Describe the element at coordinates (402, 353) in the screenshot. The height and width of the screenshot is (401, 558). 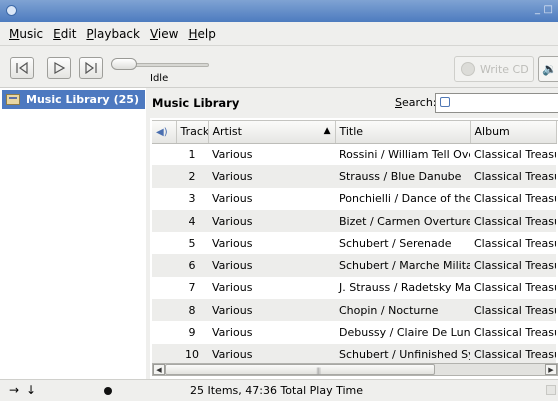
I see `title-cell: Schubert / Unfinished Symphony` at that location.